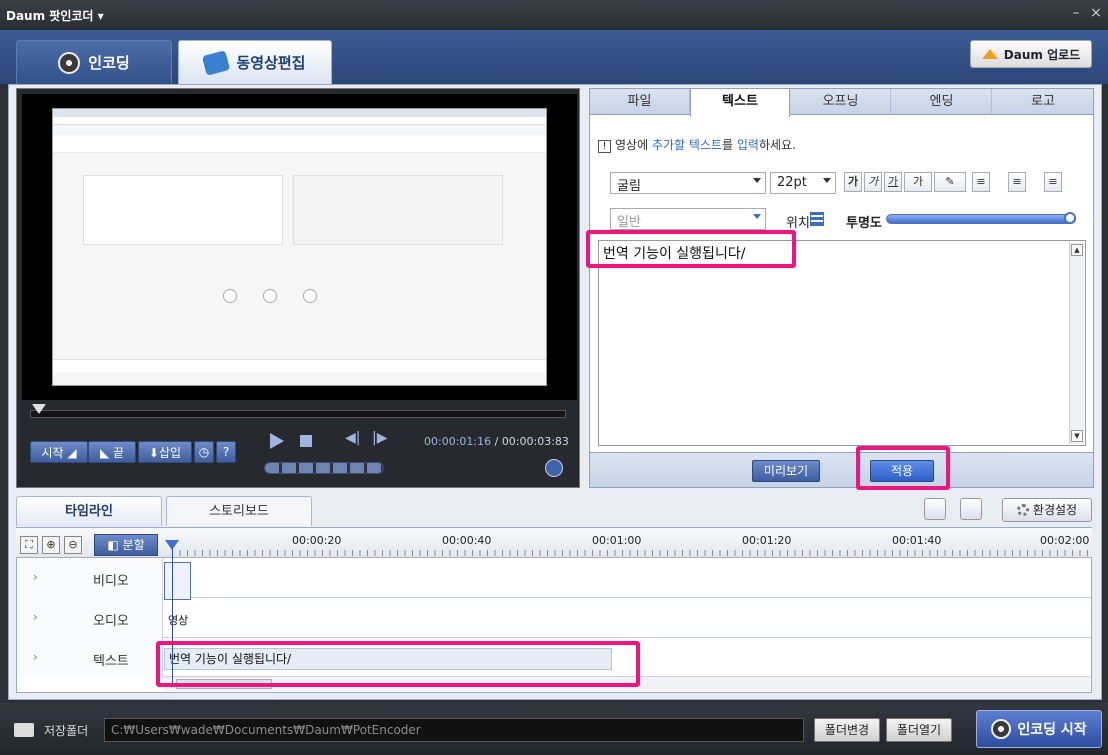 This screenshot has height=755, width=1108. What do you see at coordinates (817, 219) in the screenshot?
I see `position-grid-icon` at bounding box center [817, 219].